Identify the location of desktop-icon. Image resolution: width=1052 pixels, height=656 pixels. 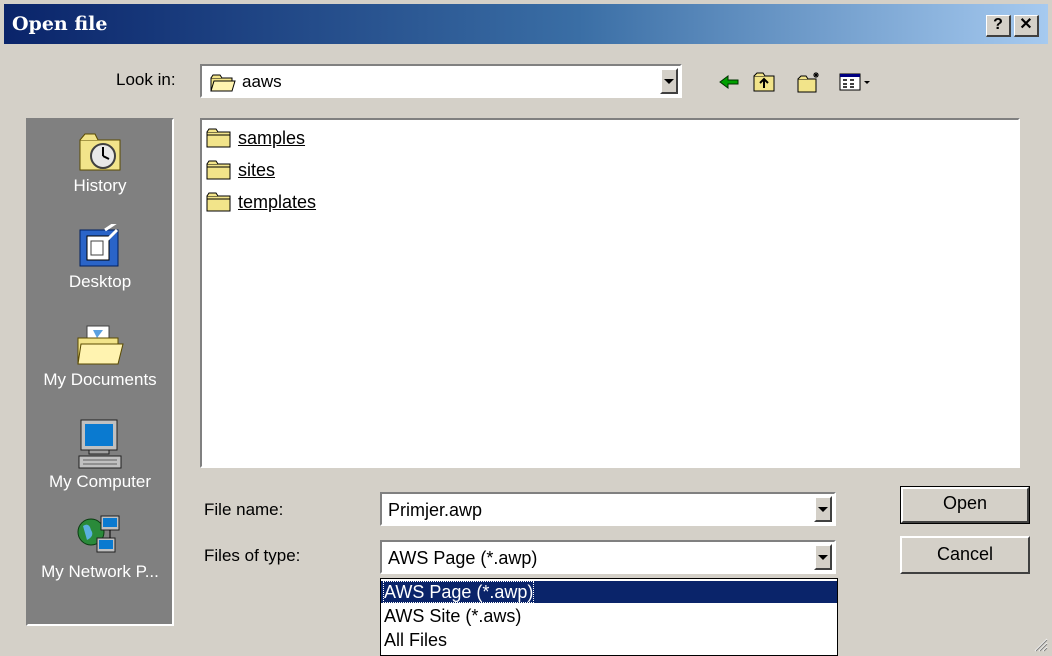
(99, 245).